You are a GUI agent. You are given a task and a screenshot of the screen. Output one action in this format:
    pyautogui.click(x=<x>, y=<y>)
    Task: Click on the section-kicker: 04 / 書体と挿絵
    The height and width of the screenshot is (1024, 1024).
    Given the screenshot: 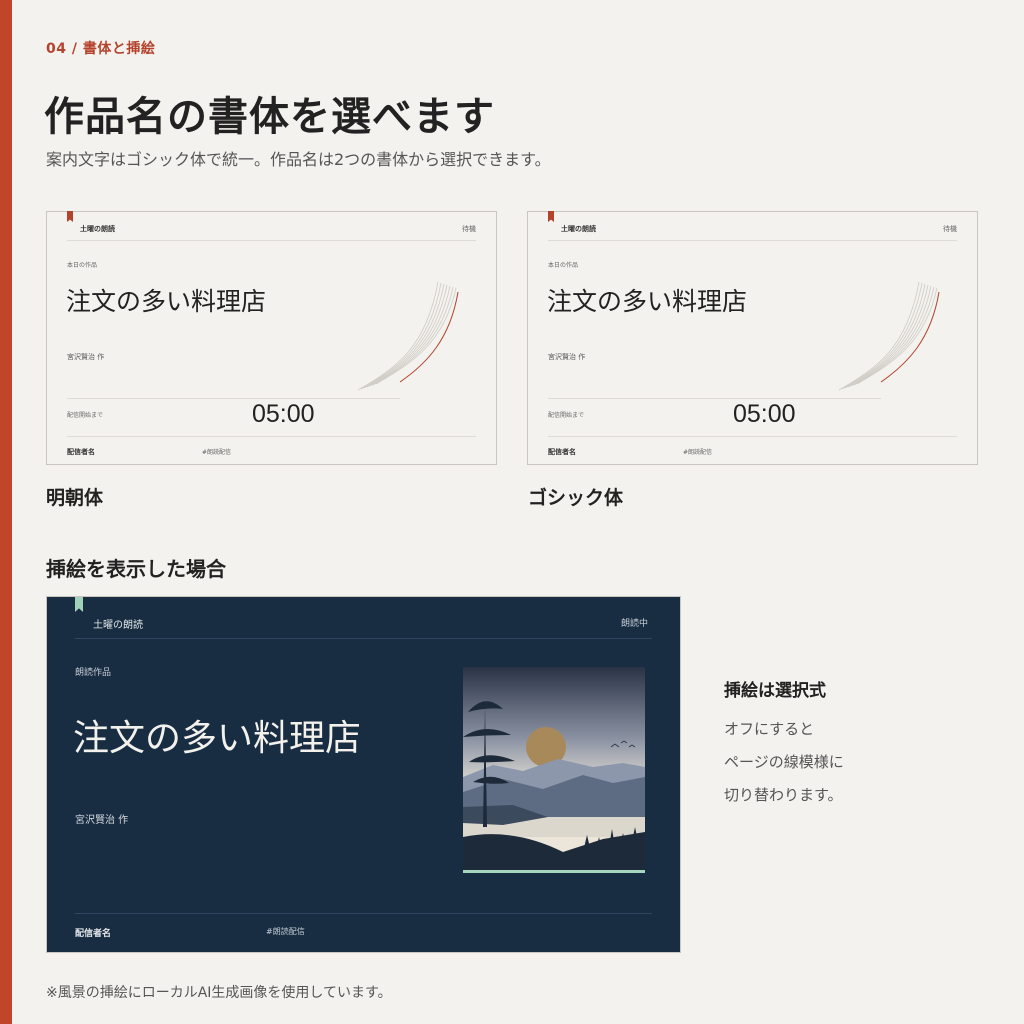 What is the action you would take?
    pyautogui.click(x=101, y=49)
    